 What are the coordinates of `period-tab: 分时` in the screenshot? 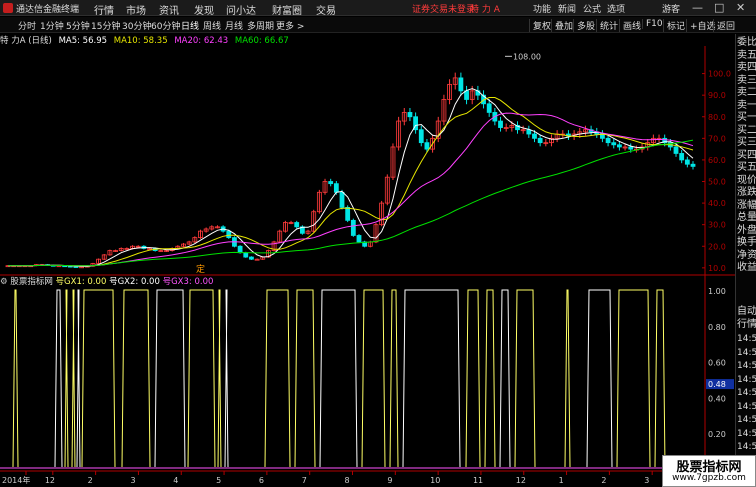 It's located at (27, 25).